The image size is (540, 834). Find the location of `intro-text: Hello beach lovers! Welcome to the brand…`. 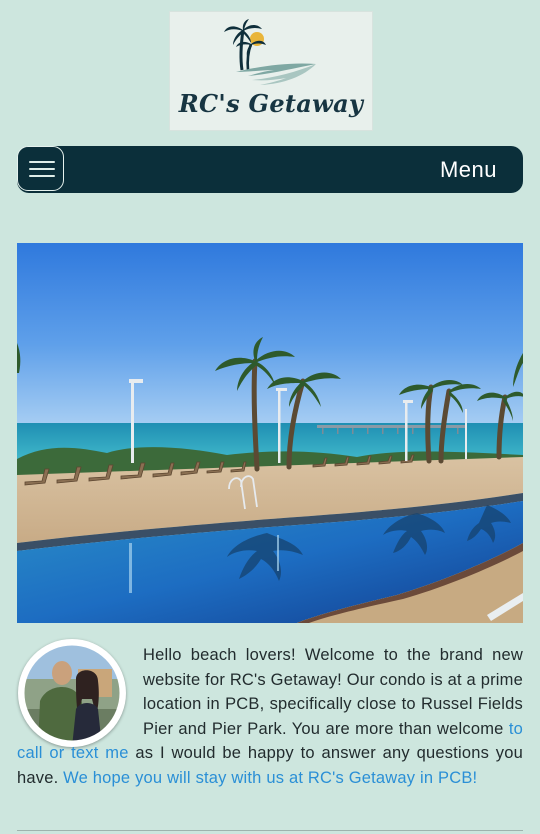

intro-text: Hello beach lovers! Welcome to the brand… is located at coordinates (333, 692).